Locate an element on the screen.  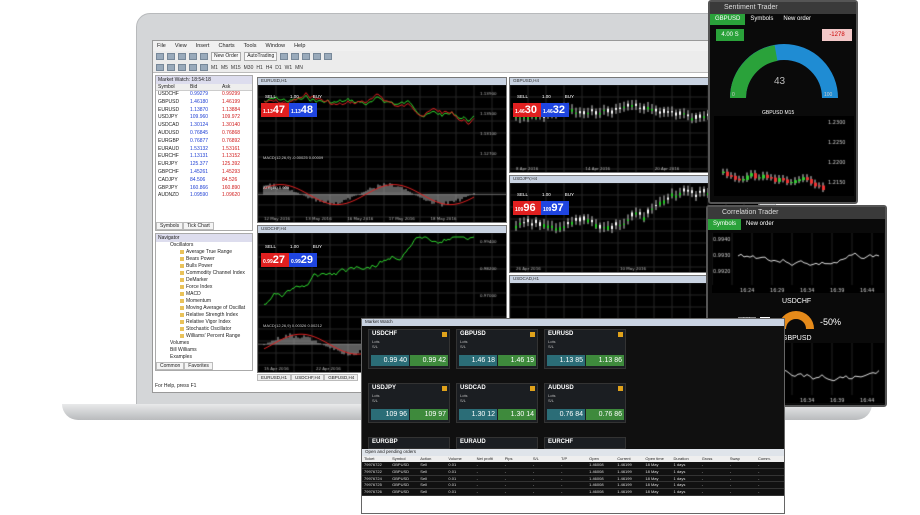
chart-tab-eurusd: EURUSD,H1 is located at coordinates (274, 377).